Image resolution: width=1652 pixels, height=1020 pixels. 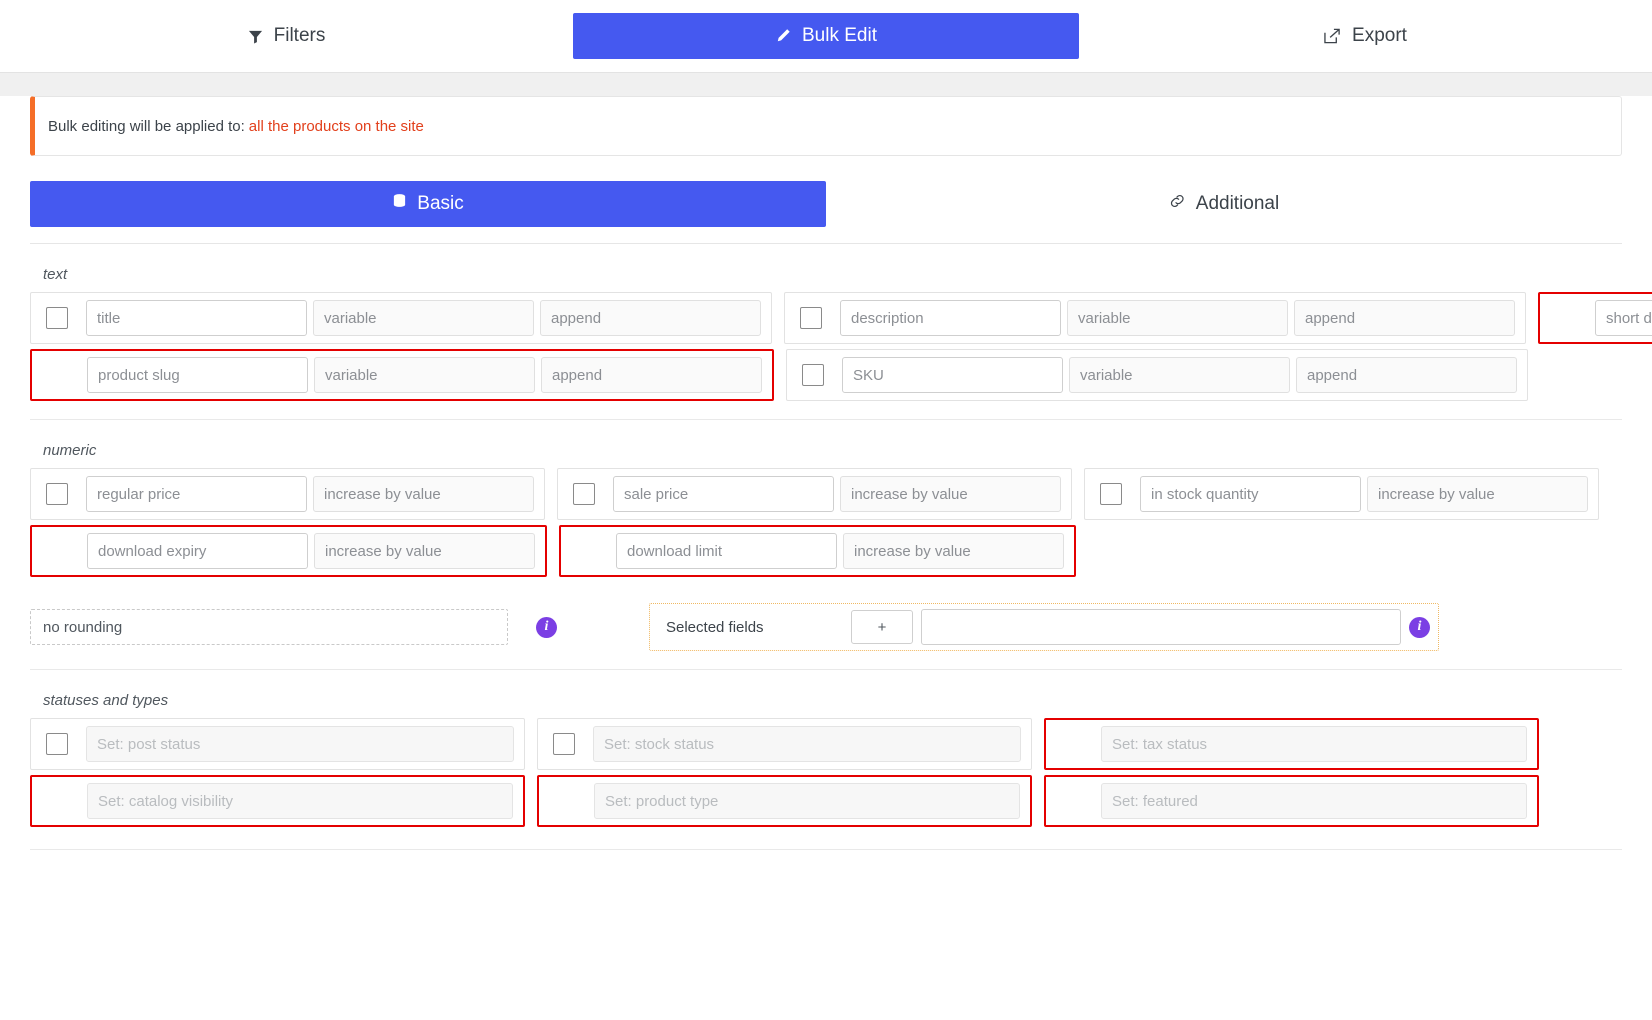 I want to click on field-short-description, so click(x=1595, y=318).